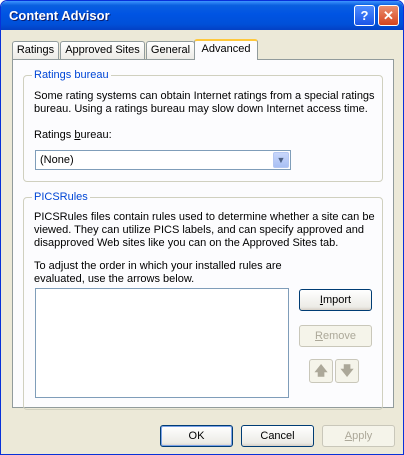  I want to click on close-icon: ✕, so click(388, 15).